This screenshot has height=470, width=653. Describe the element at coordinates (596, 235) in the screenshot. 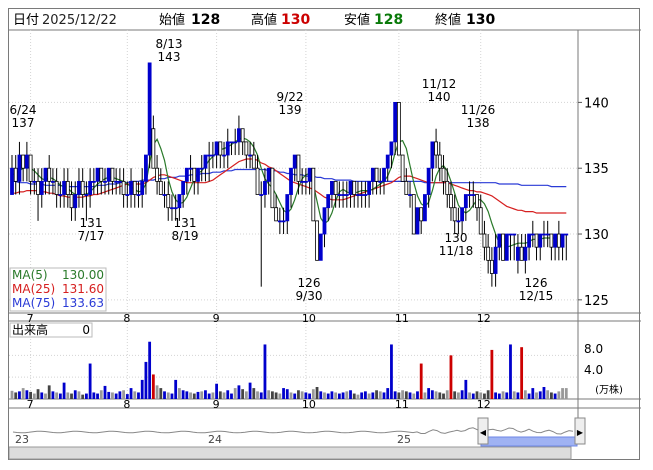

I see `price-tick-label: 130` at that location.